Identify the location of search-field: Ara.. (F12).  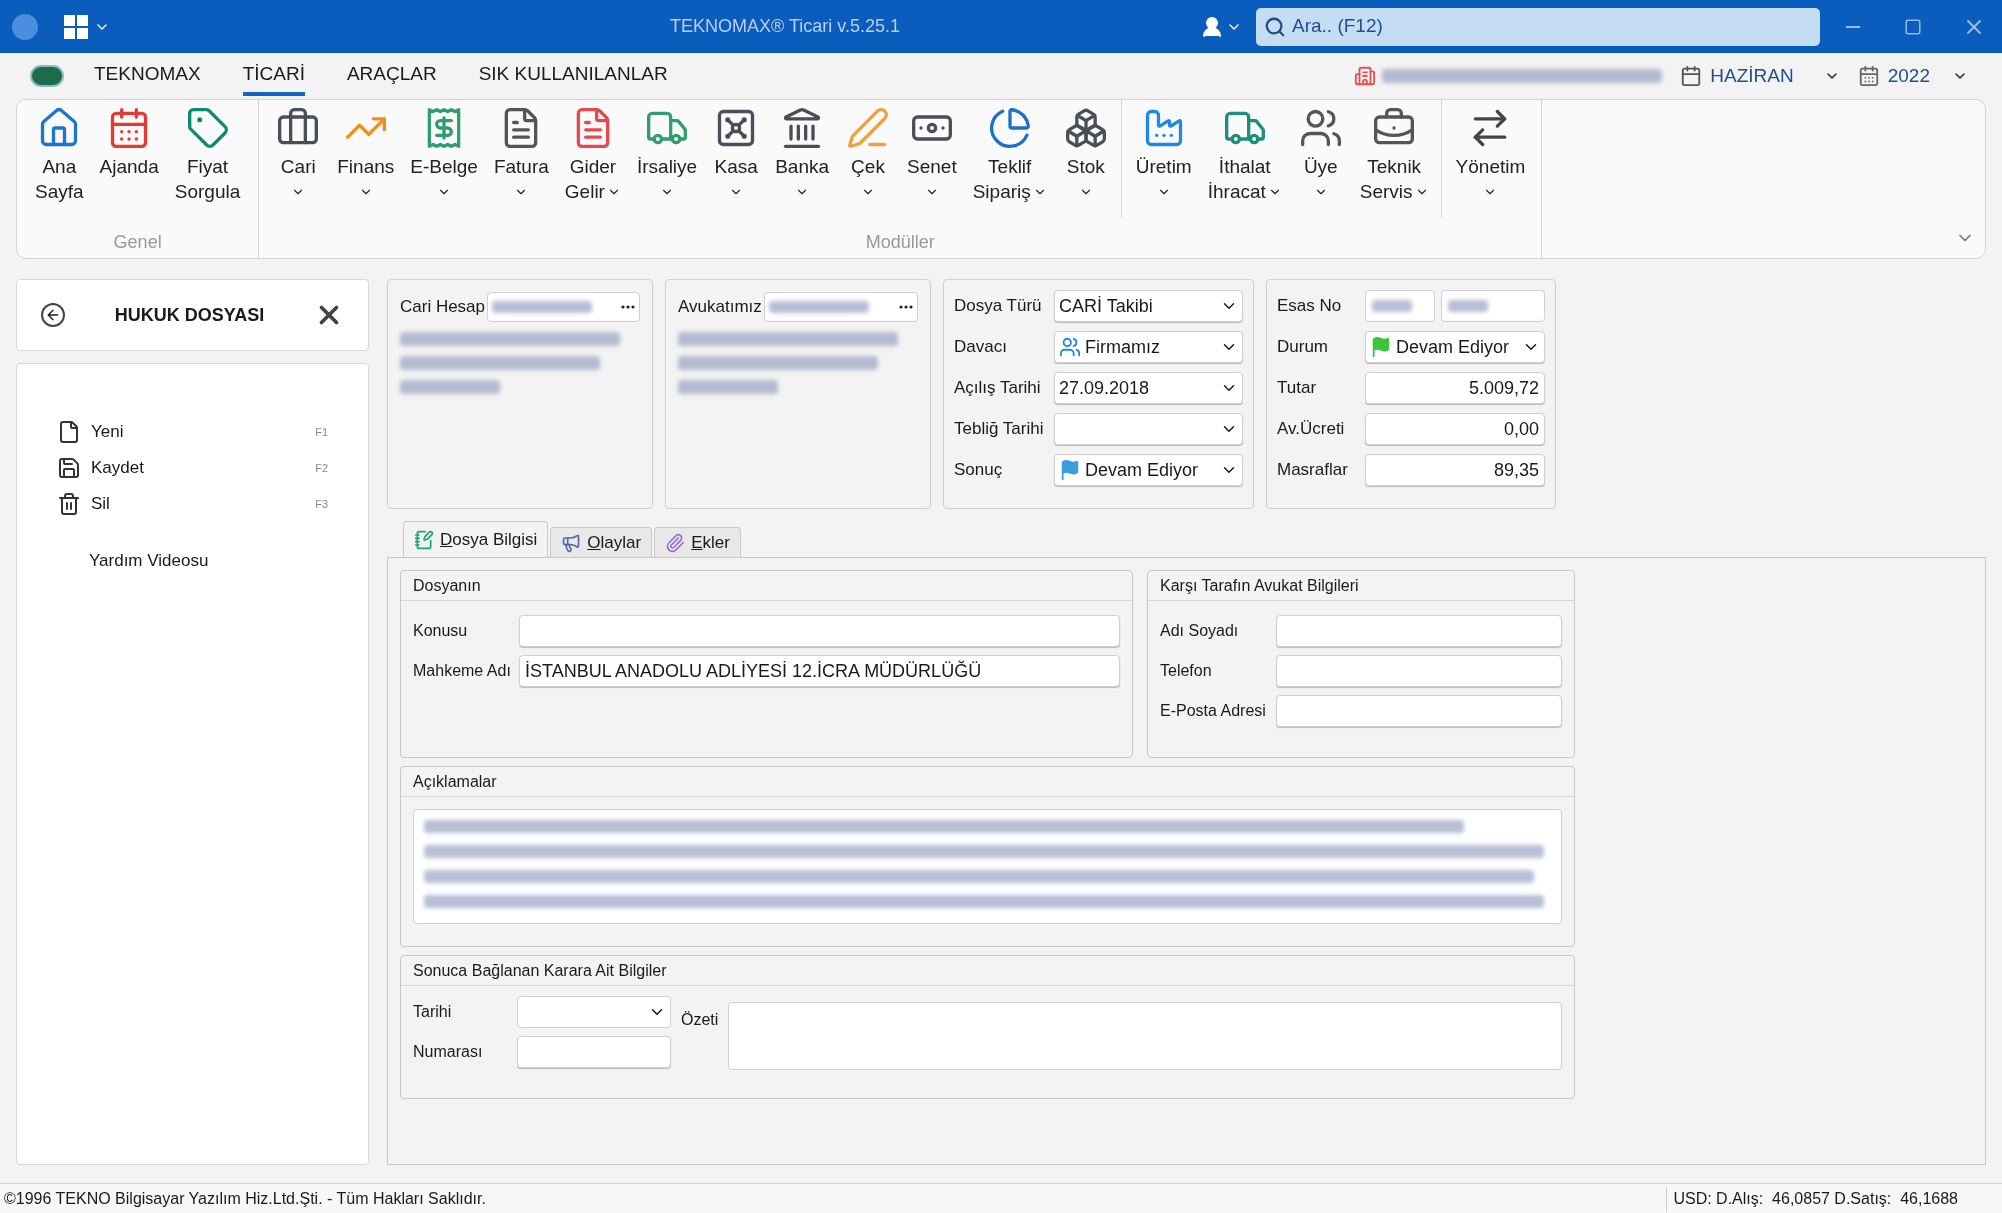
(1538, 26).